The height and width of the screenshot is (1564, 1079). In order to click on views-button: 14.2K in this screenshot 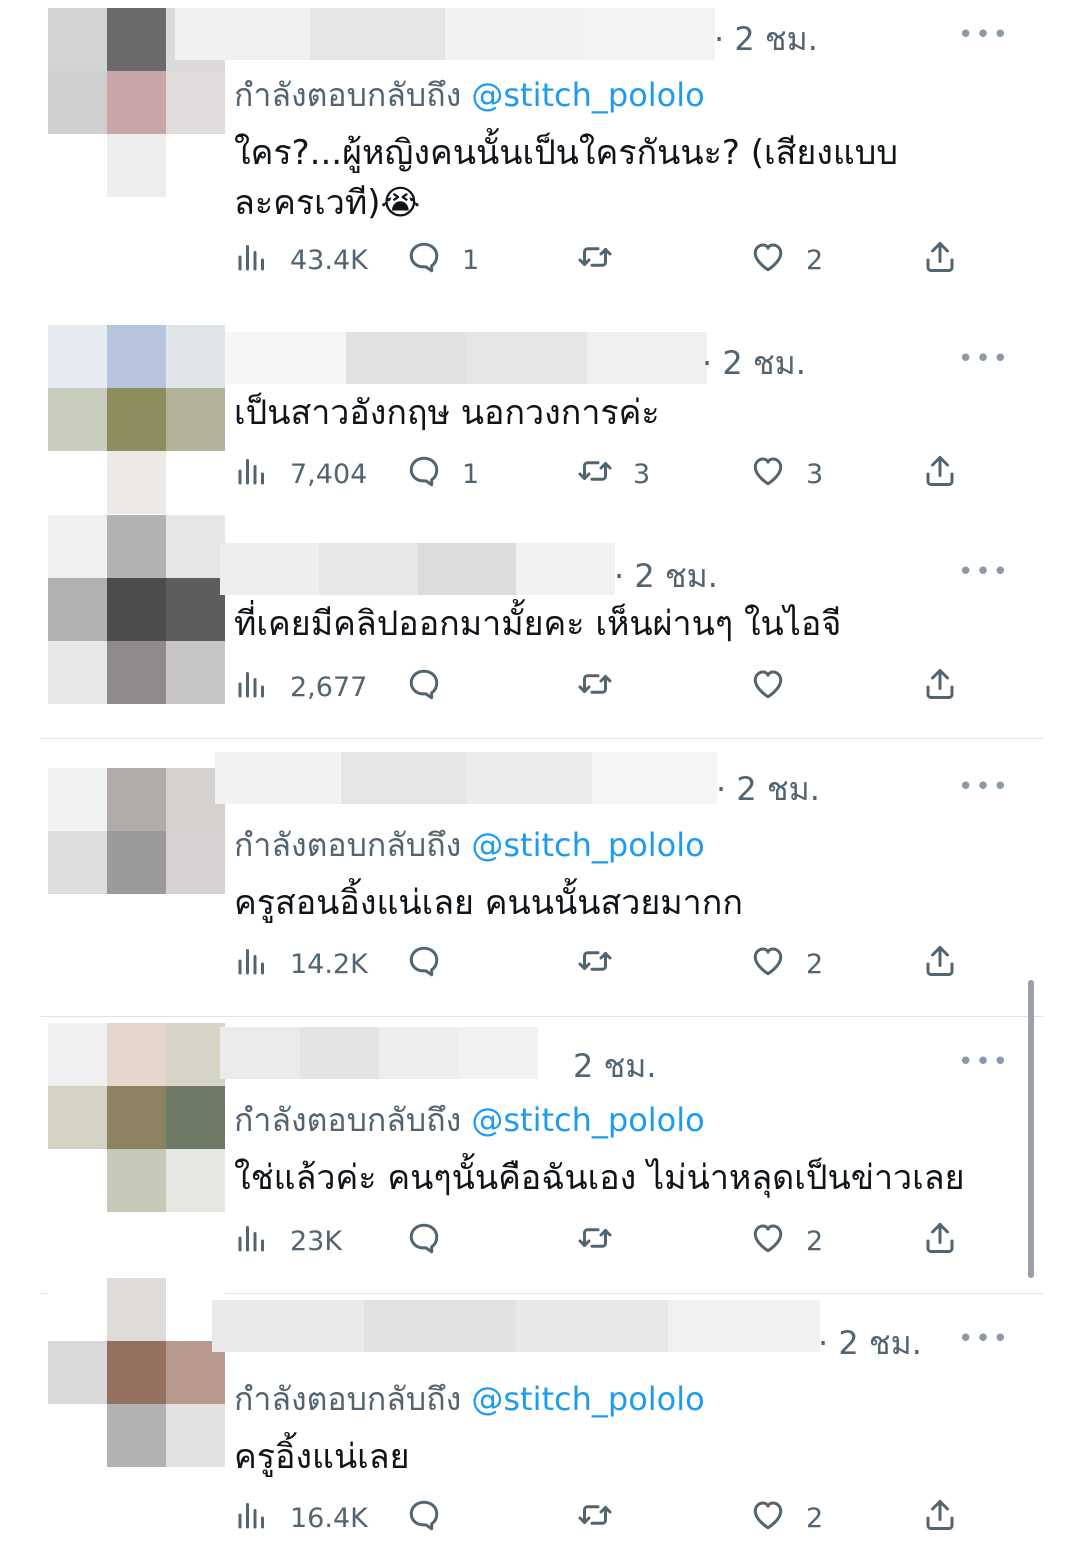, I will do `click(301, 964)`.